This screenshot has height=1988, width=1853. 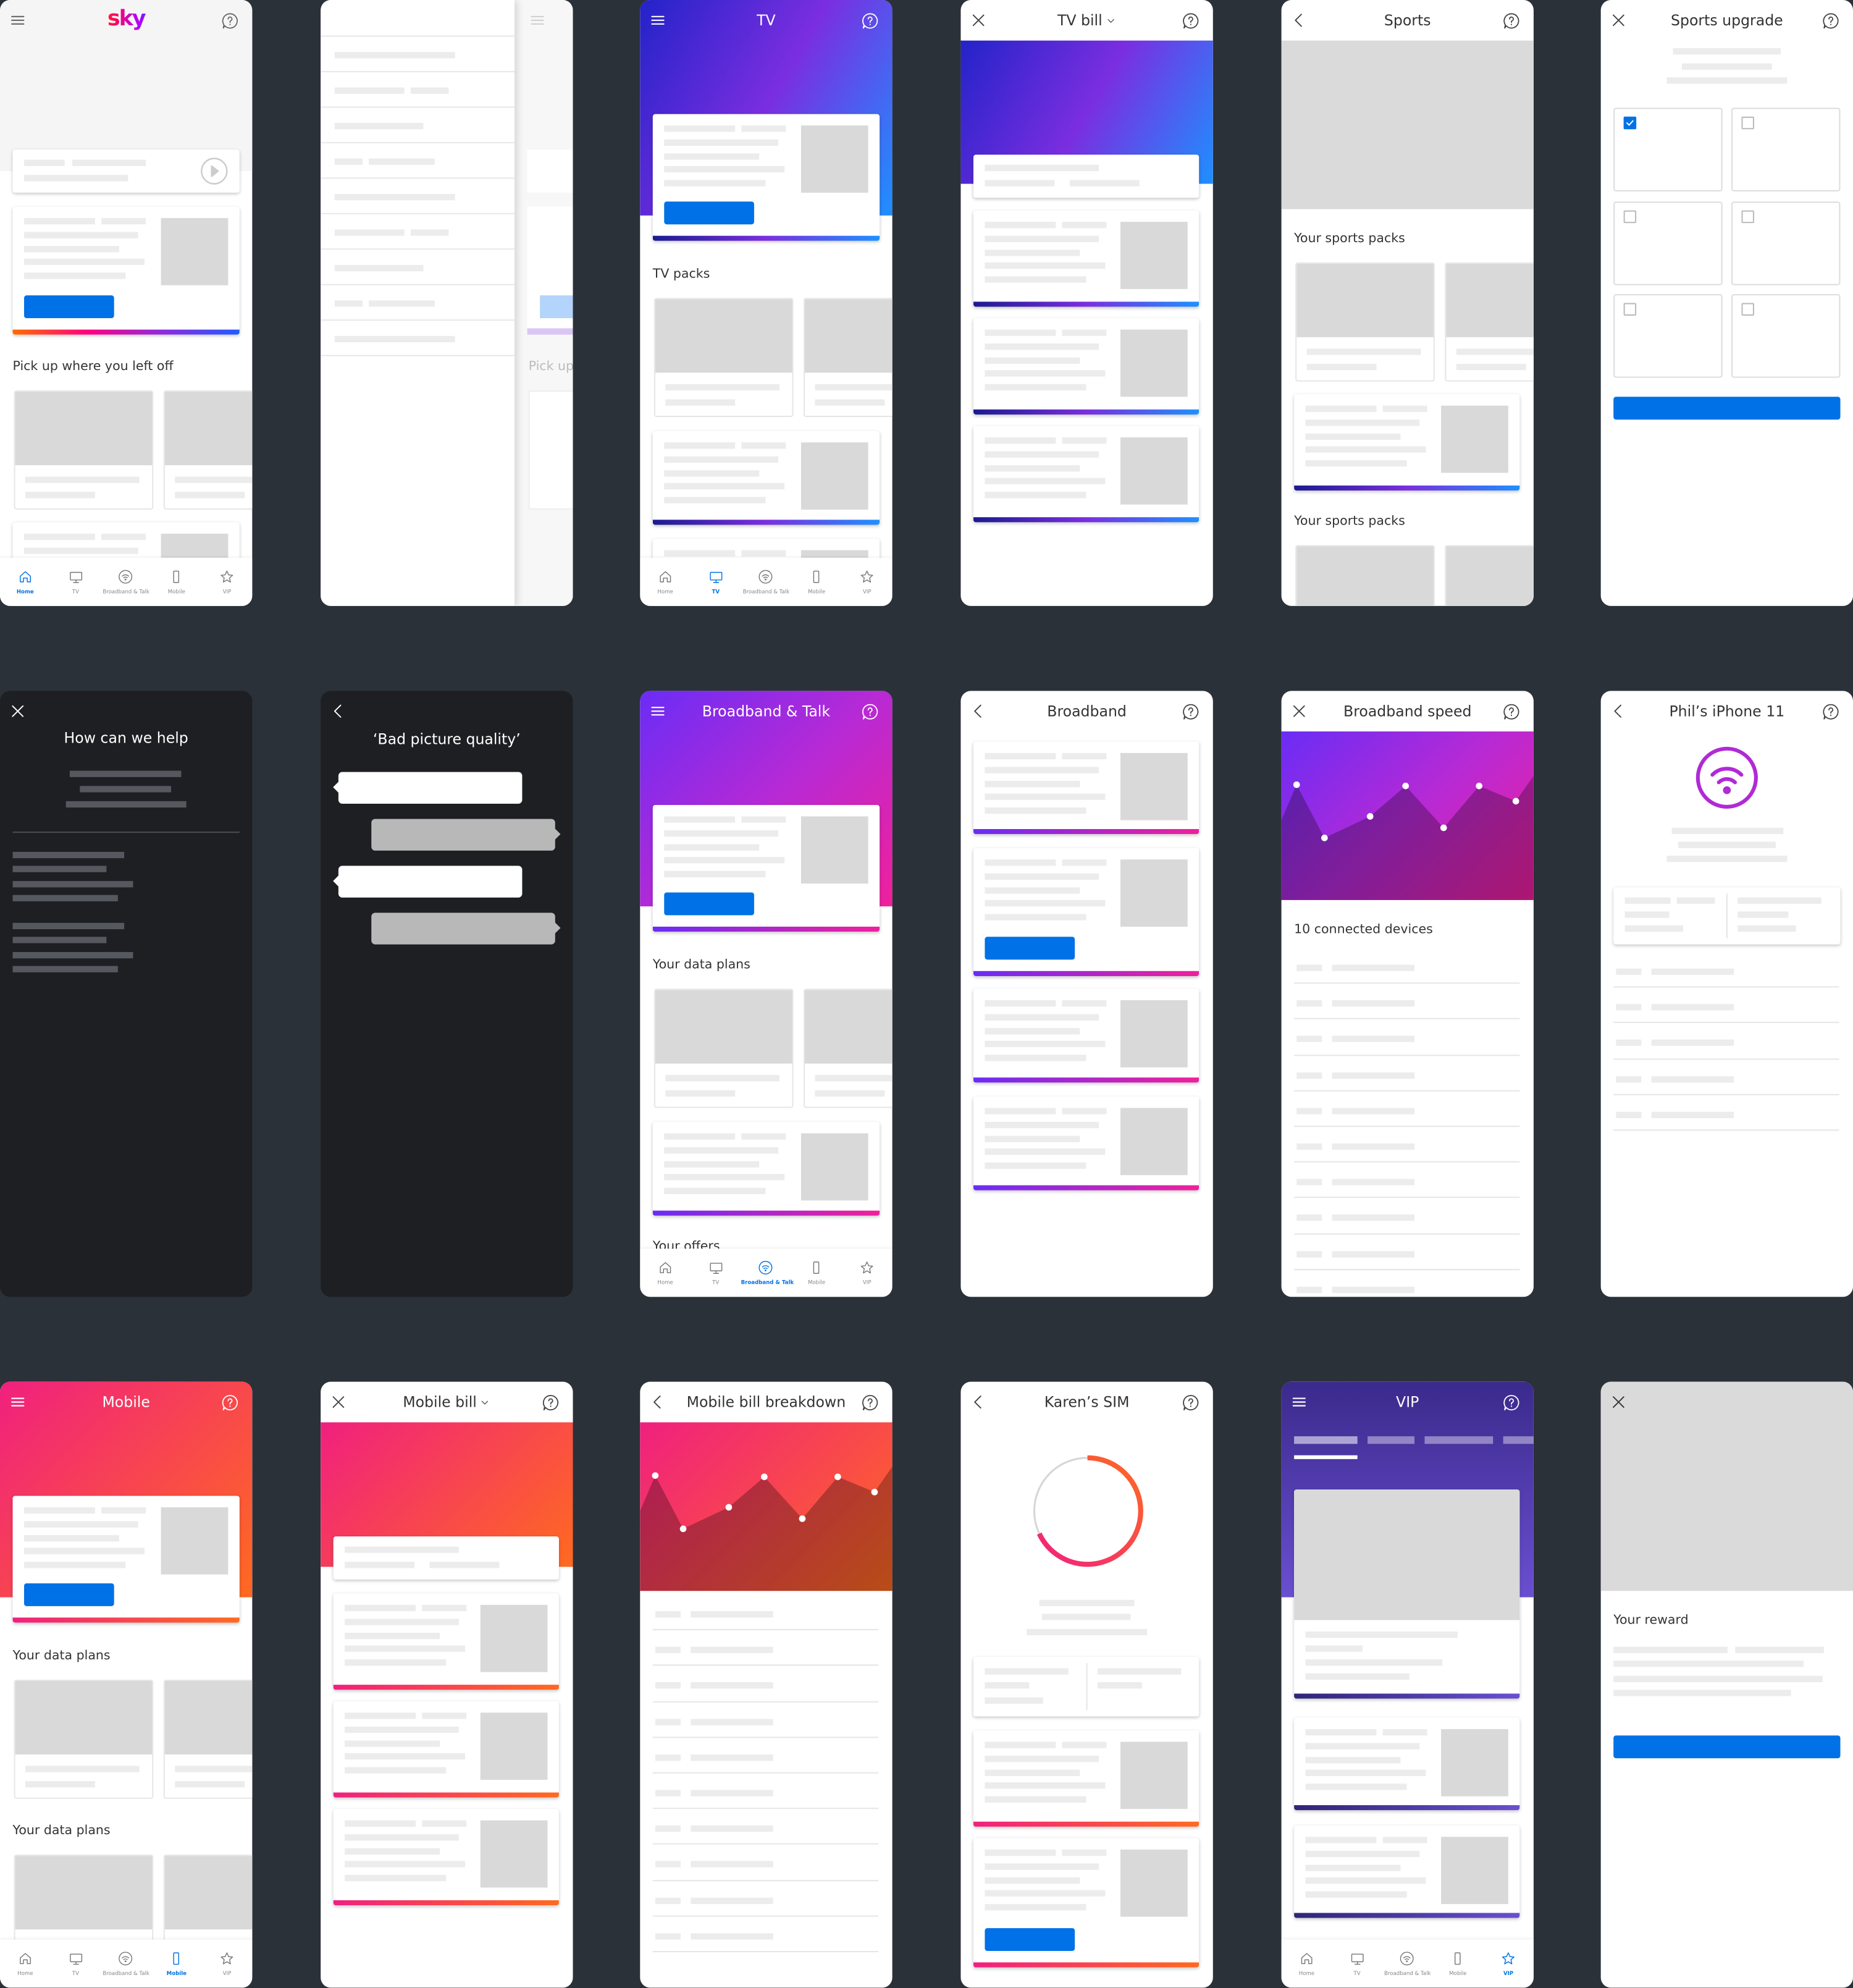 What do you see at coordinates (1110, 20) in the screenshot?
I see `chevron-icon` at bounding box center [1110, 20].